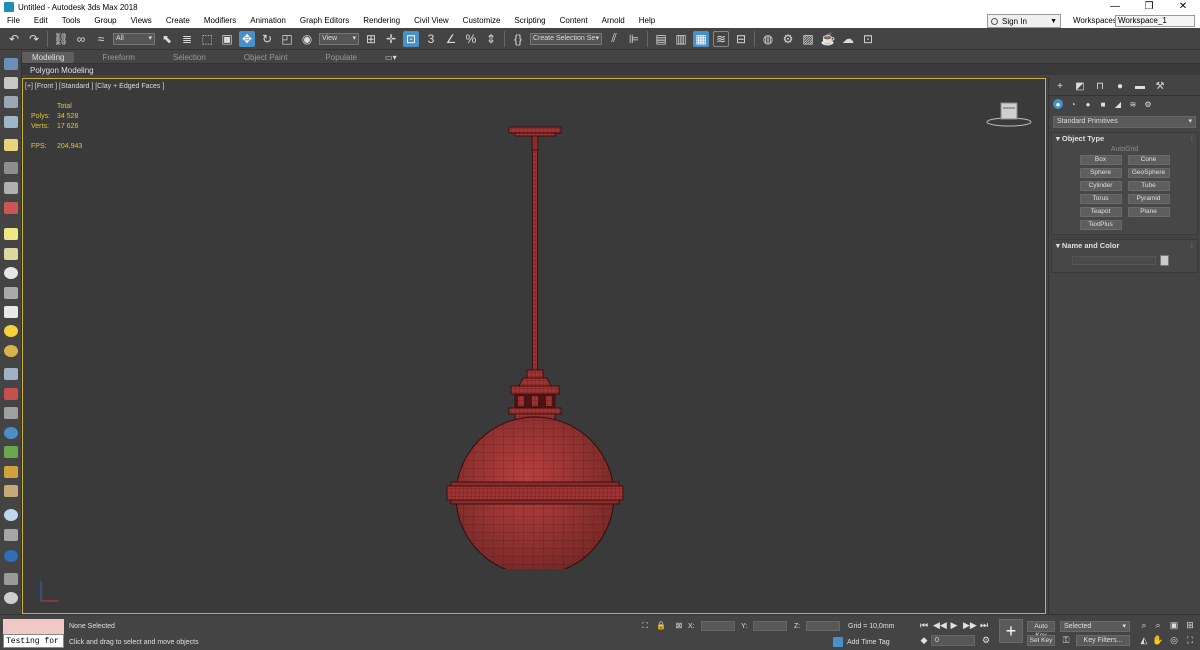  I want to click on cylinder-button: Cylinder, so click(1100, 186).